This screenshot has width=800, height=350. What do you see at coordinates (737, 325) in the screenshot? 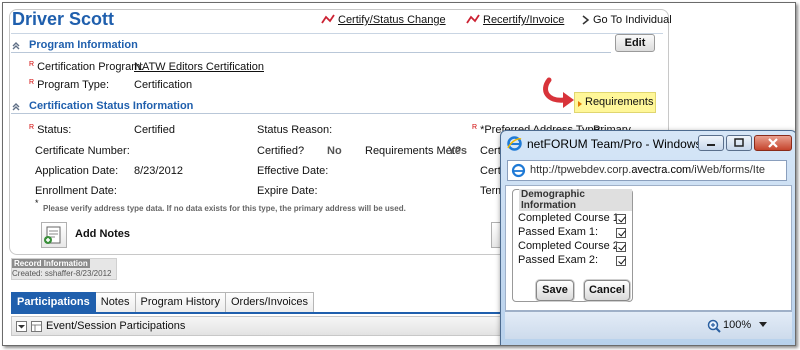
I see `zoom-level: 100%` at bounding box center [737, 325].